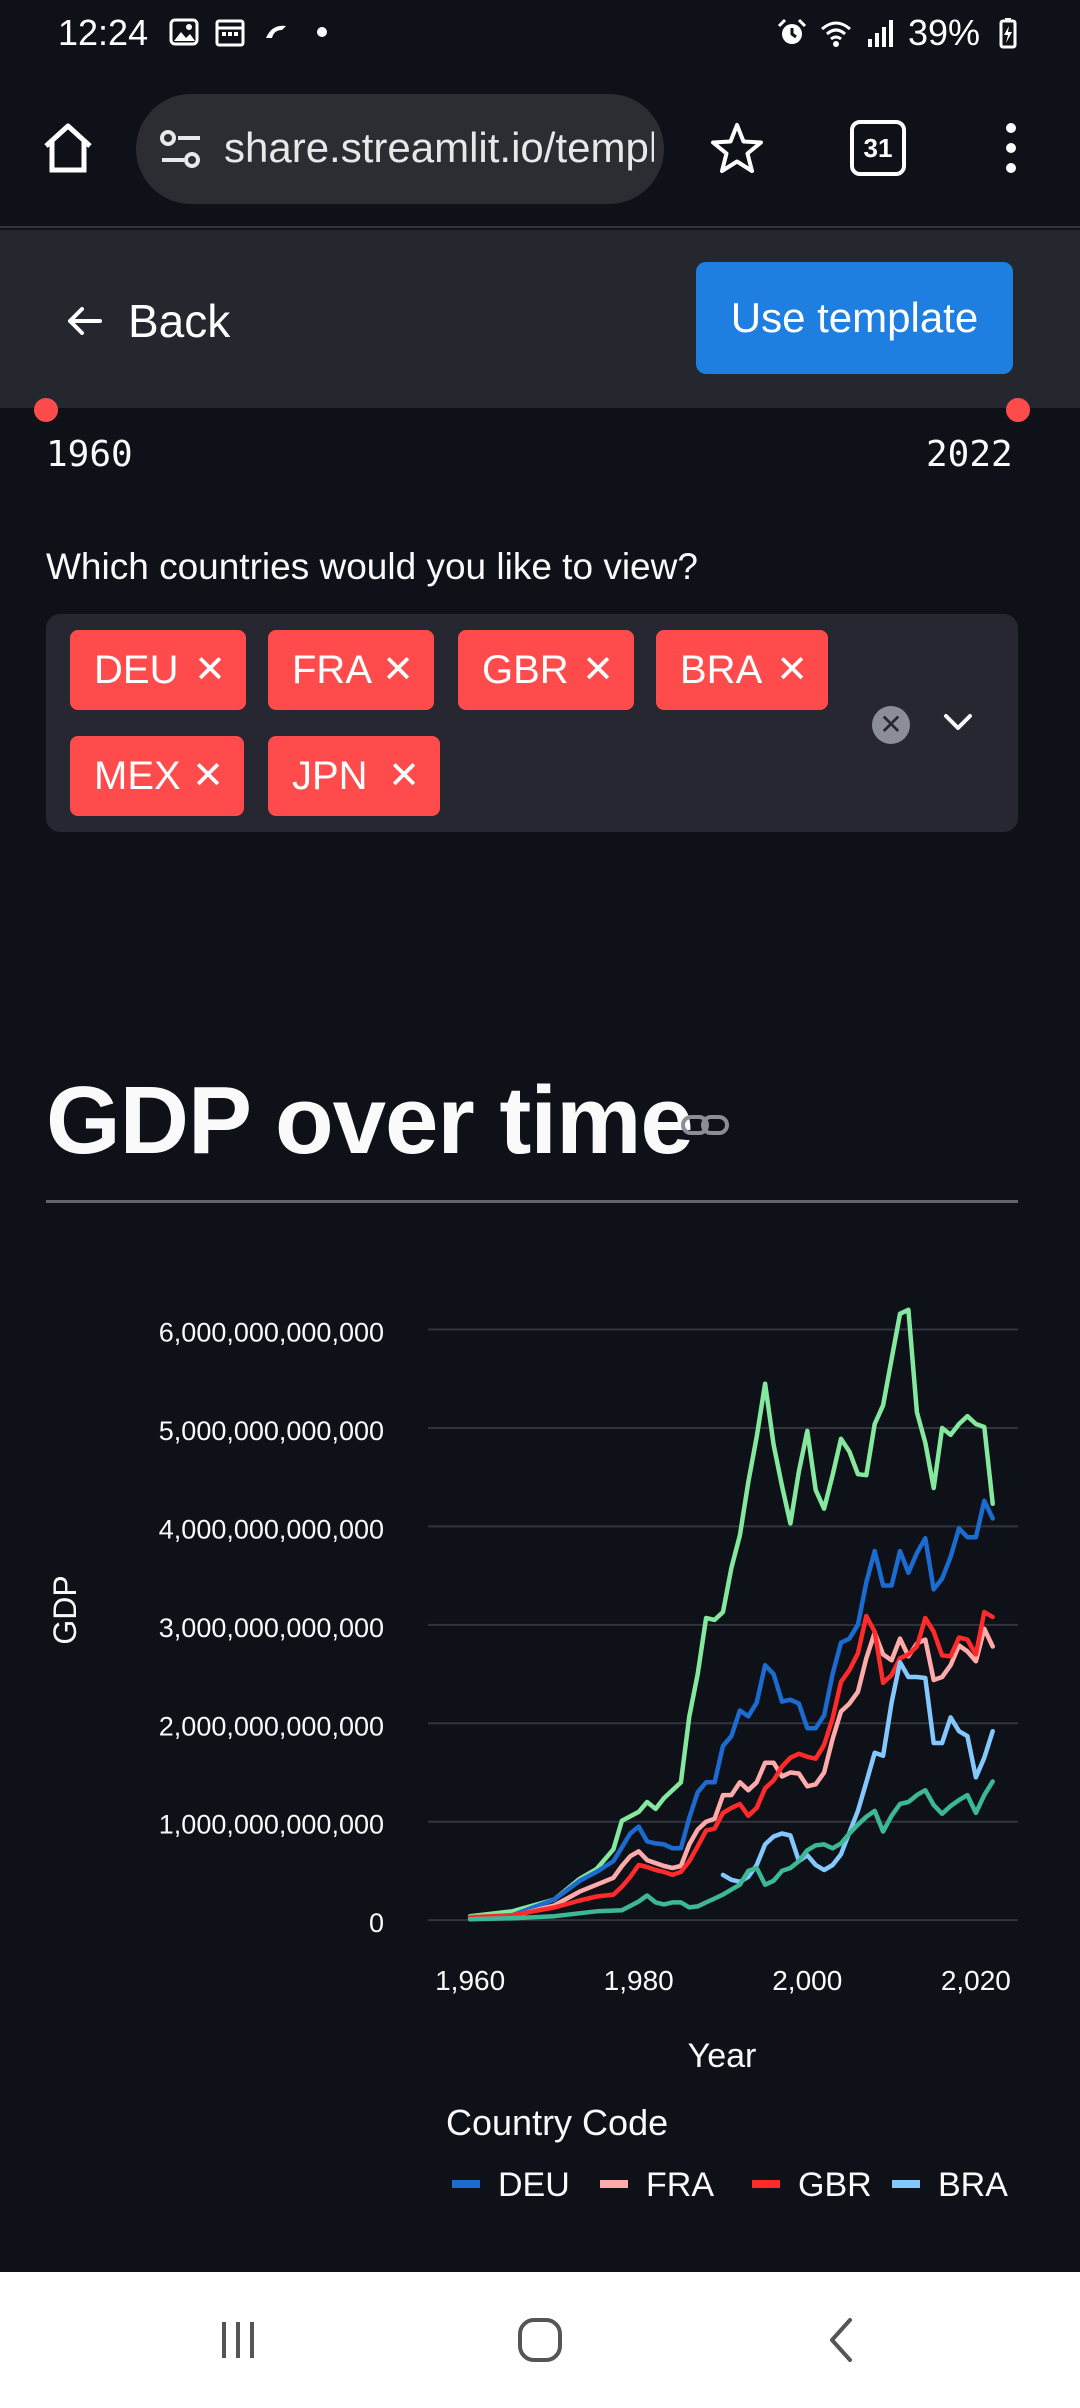  What do you see at coordinates (705, 1125) in the screenshot?
I see `anchor-link-icon` at bounding box center [705, 1125].